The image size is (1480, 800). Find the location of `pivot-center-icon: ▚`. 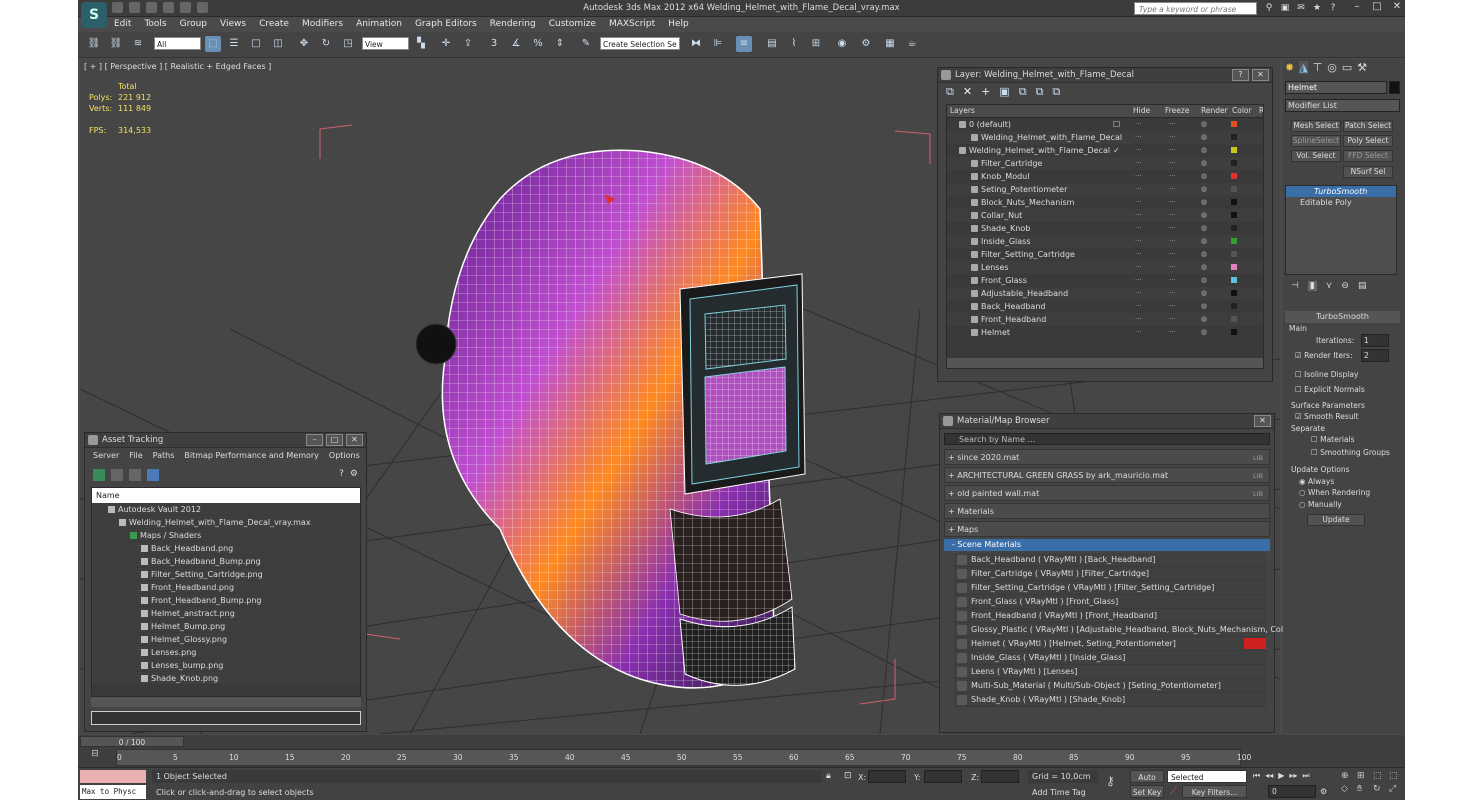

pivot-center-icon: ▚ is located at coordinates (421, 44).